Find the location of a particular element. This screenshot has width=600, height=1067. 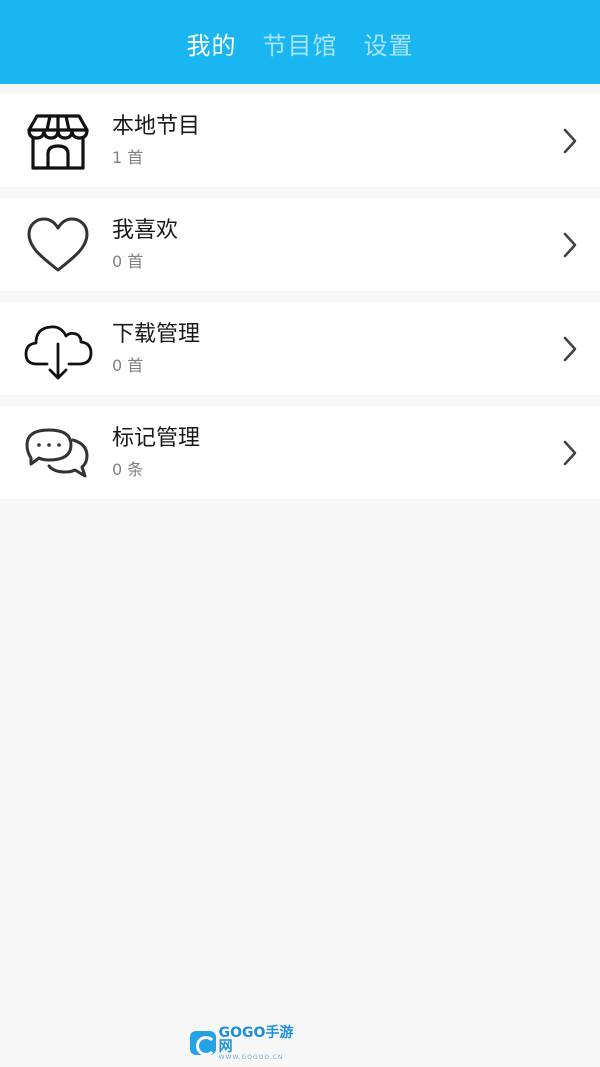

list-item-title: 我喜欢 is located at coordinates (145, 230).